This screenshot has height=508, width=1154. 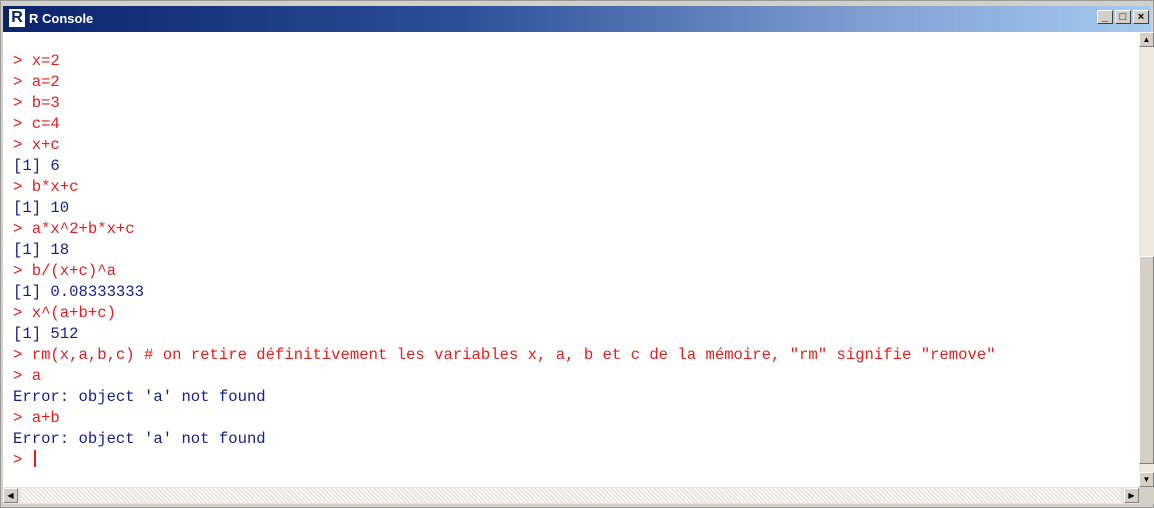 I want to click on text-cursor, so click(x=34, y=458).